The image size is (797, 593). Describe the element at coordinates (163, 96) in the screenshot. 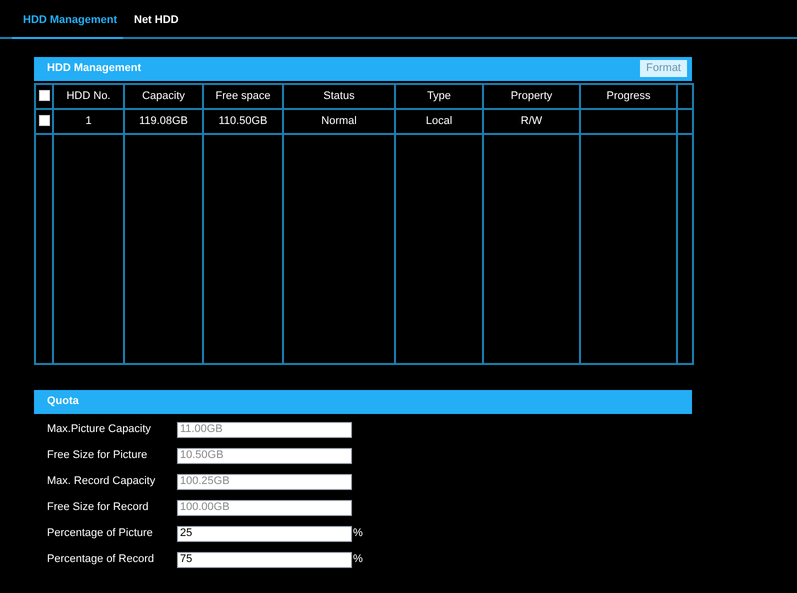

I see `column-header: Capacity` at that location.